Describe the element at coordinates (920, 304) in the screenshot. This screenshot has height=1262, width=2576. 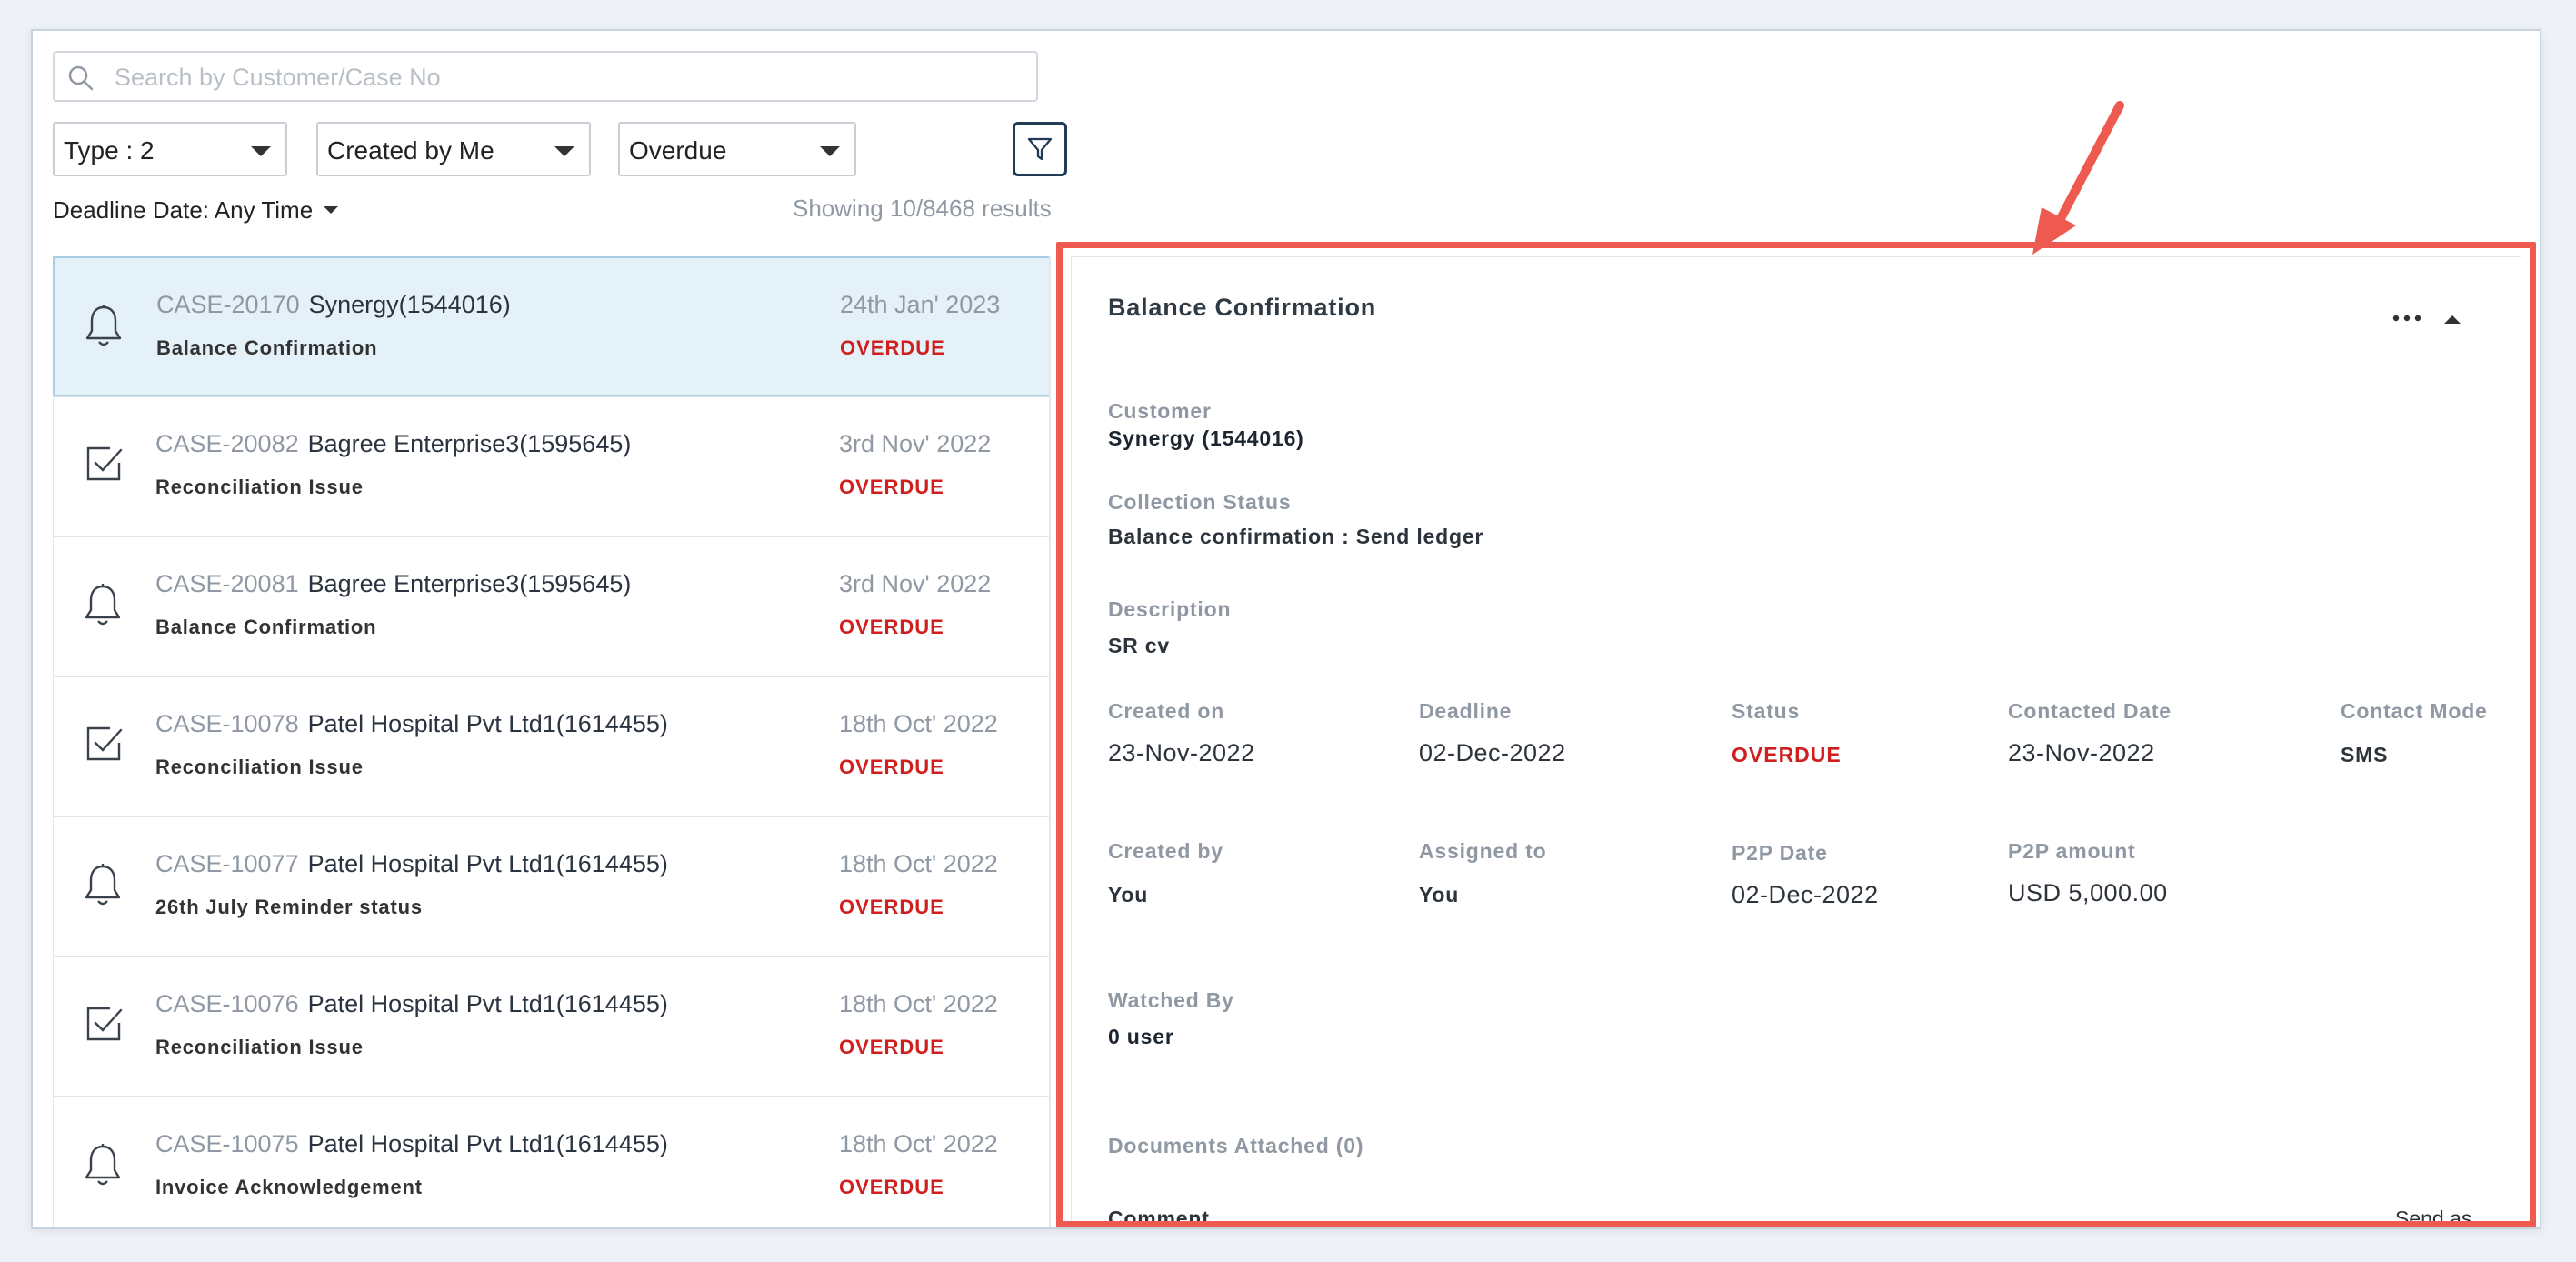
I see `case-date: 24th Jan' 2023` at that location.